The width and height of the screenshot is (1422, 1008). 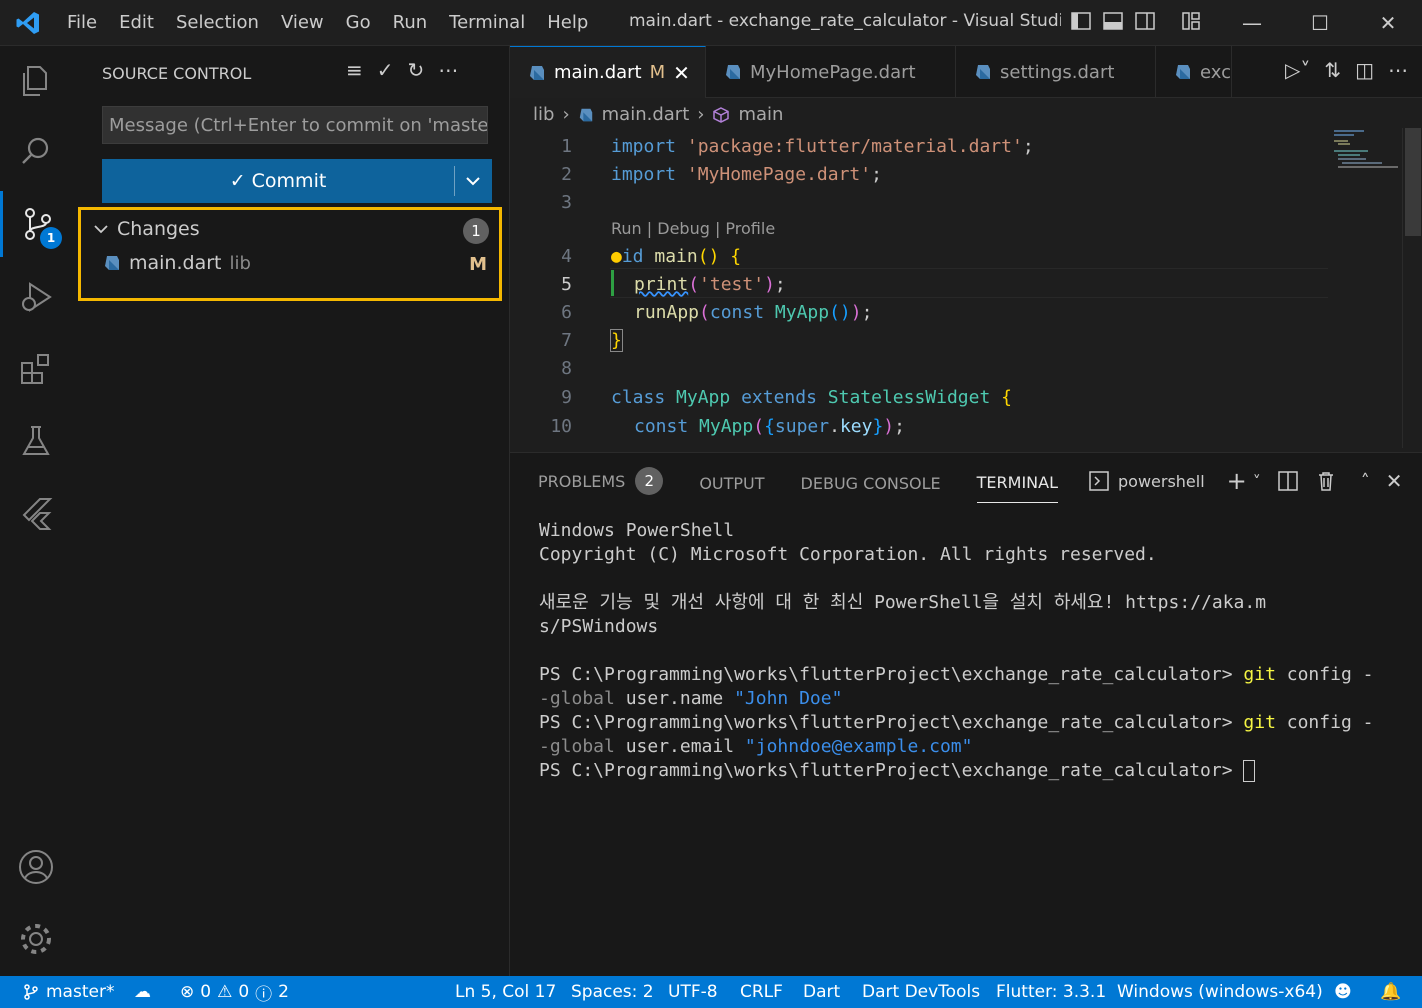 What do you see at coordinates (731, 485) in the screenshot?
I see `tab-output: OUTPUT` at bounding box center [731, 485].